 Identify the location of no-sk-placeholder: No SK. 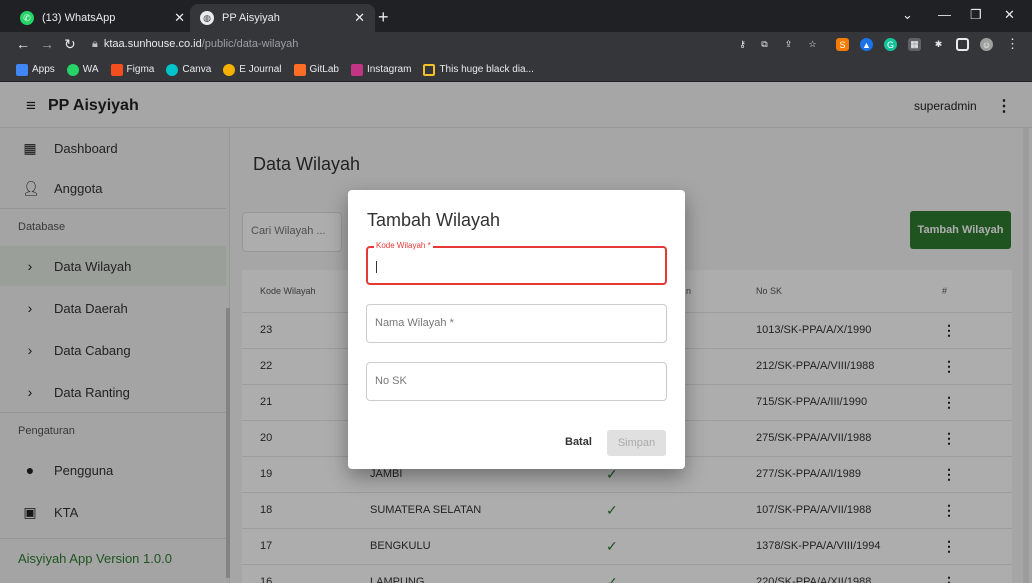
(391, 381).